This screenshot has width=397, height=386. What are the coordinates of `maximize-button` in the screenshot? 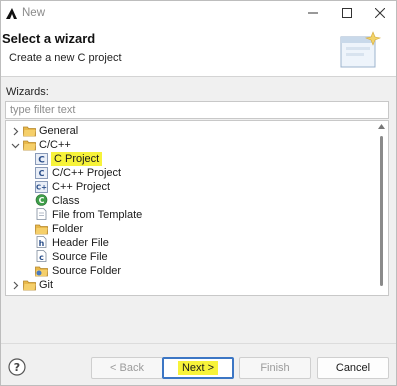 It's located at (347, 13).